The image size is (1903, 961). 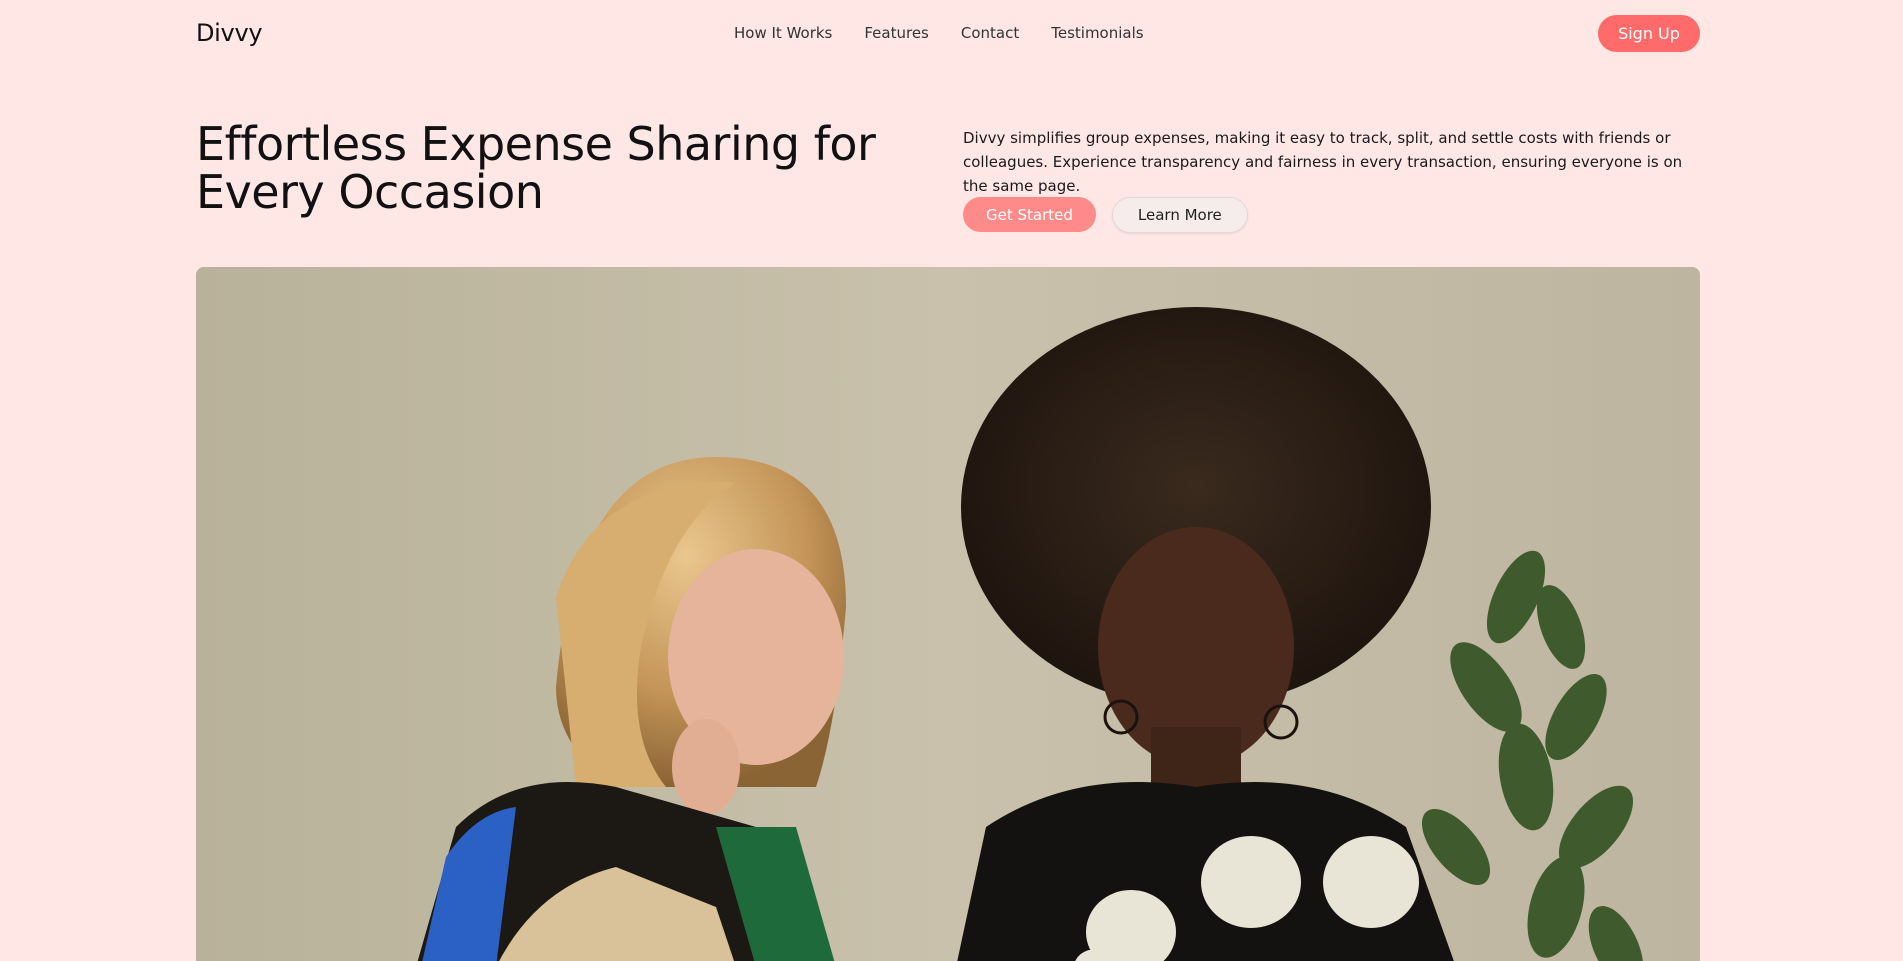 I want to click on nav-features: Features, so click(x=896, y=33).